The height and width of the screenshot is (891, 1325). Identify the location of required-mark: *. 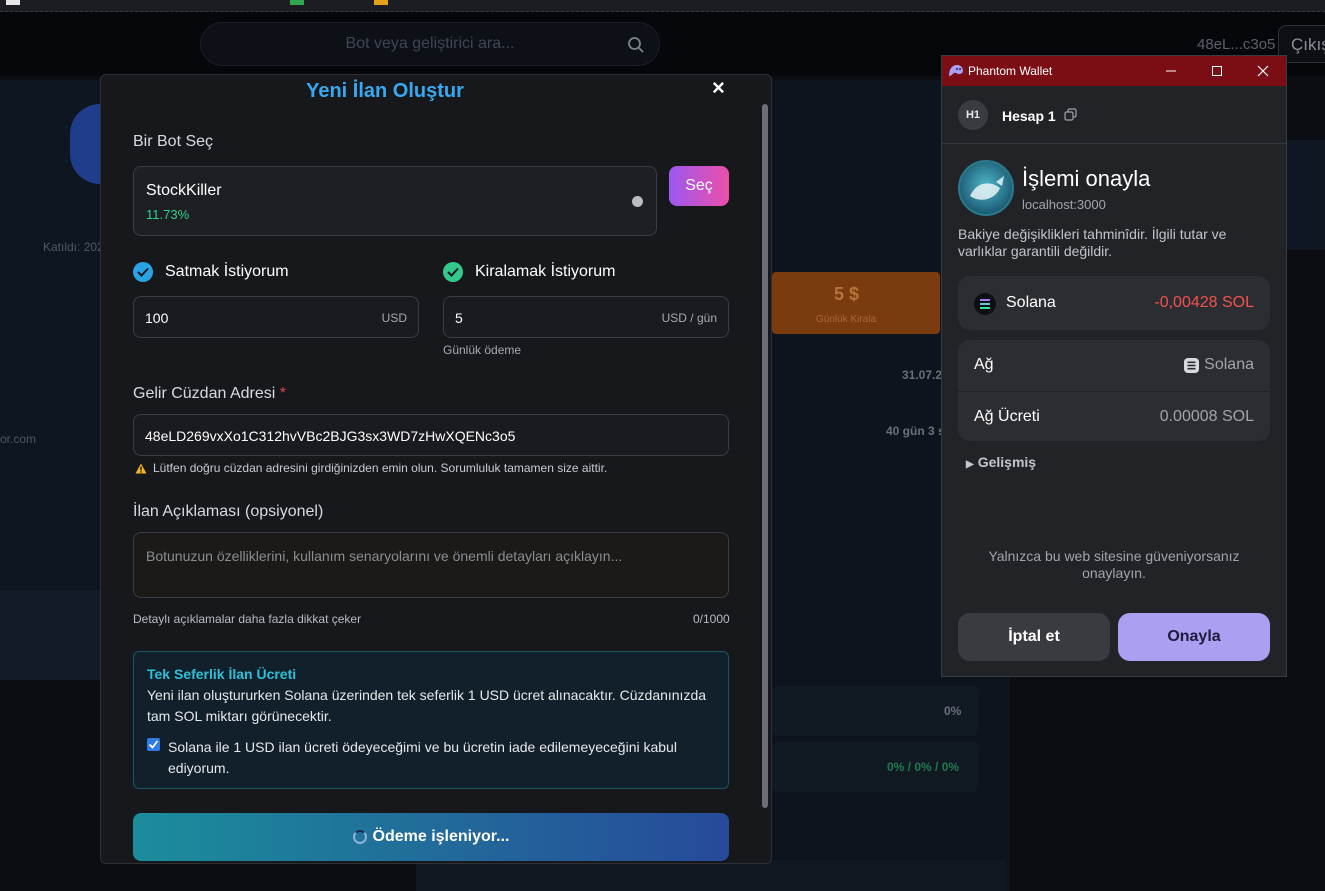
(282, 393).